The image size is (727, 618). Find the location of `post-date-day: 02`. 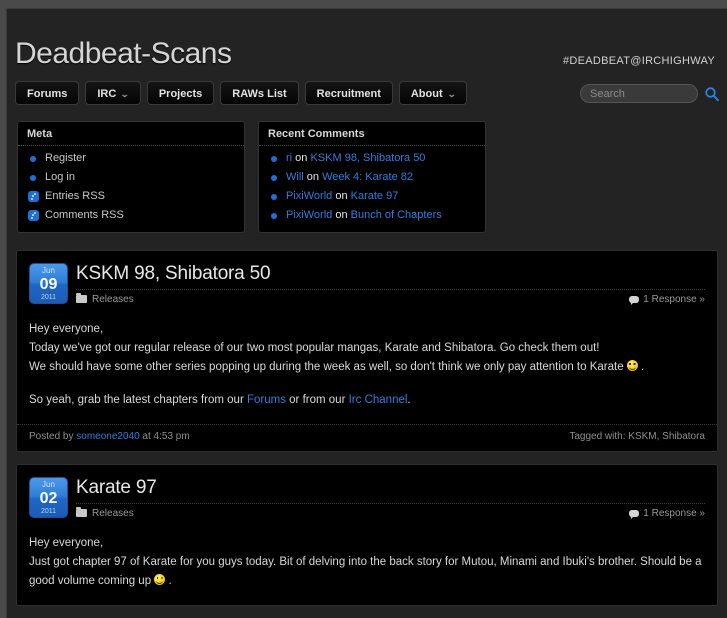

post-date-day: 02 is located at coordinates (48, 498).